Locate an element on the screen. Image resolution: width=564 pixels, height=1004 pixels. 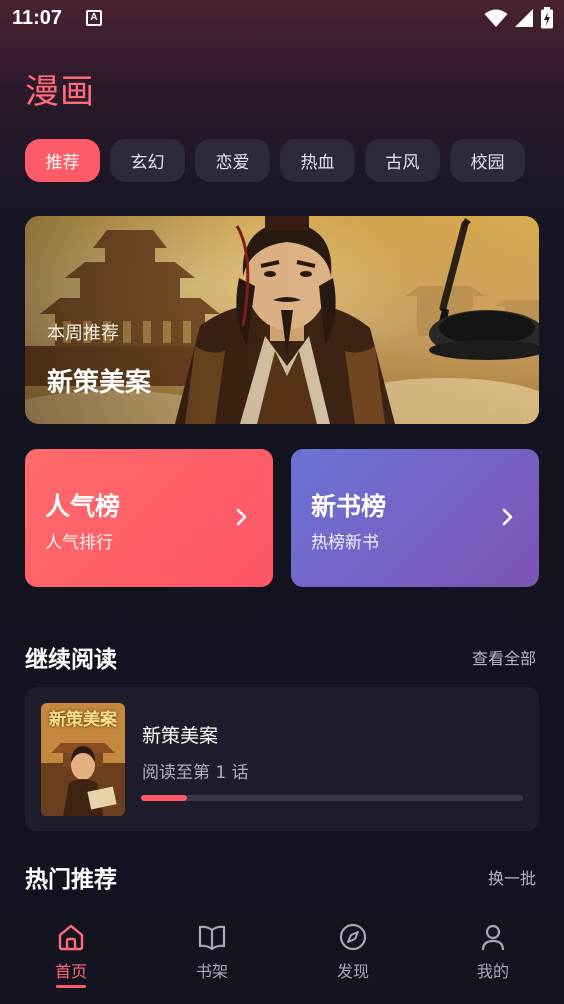
bookshelf-icon is located at coordinates (212, 938).